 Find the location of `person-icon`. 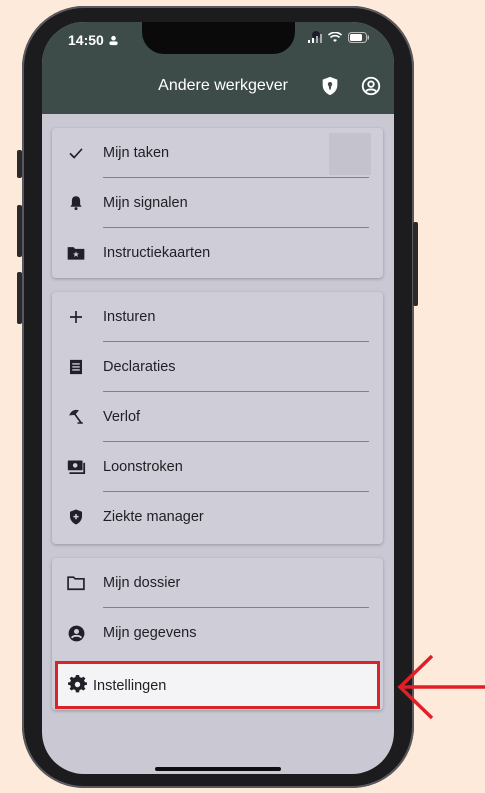

person-icon is located at coordinates (113, 40).